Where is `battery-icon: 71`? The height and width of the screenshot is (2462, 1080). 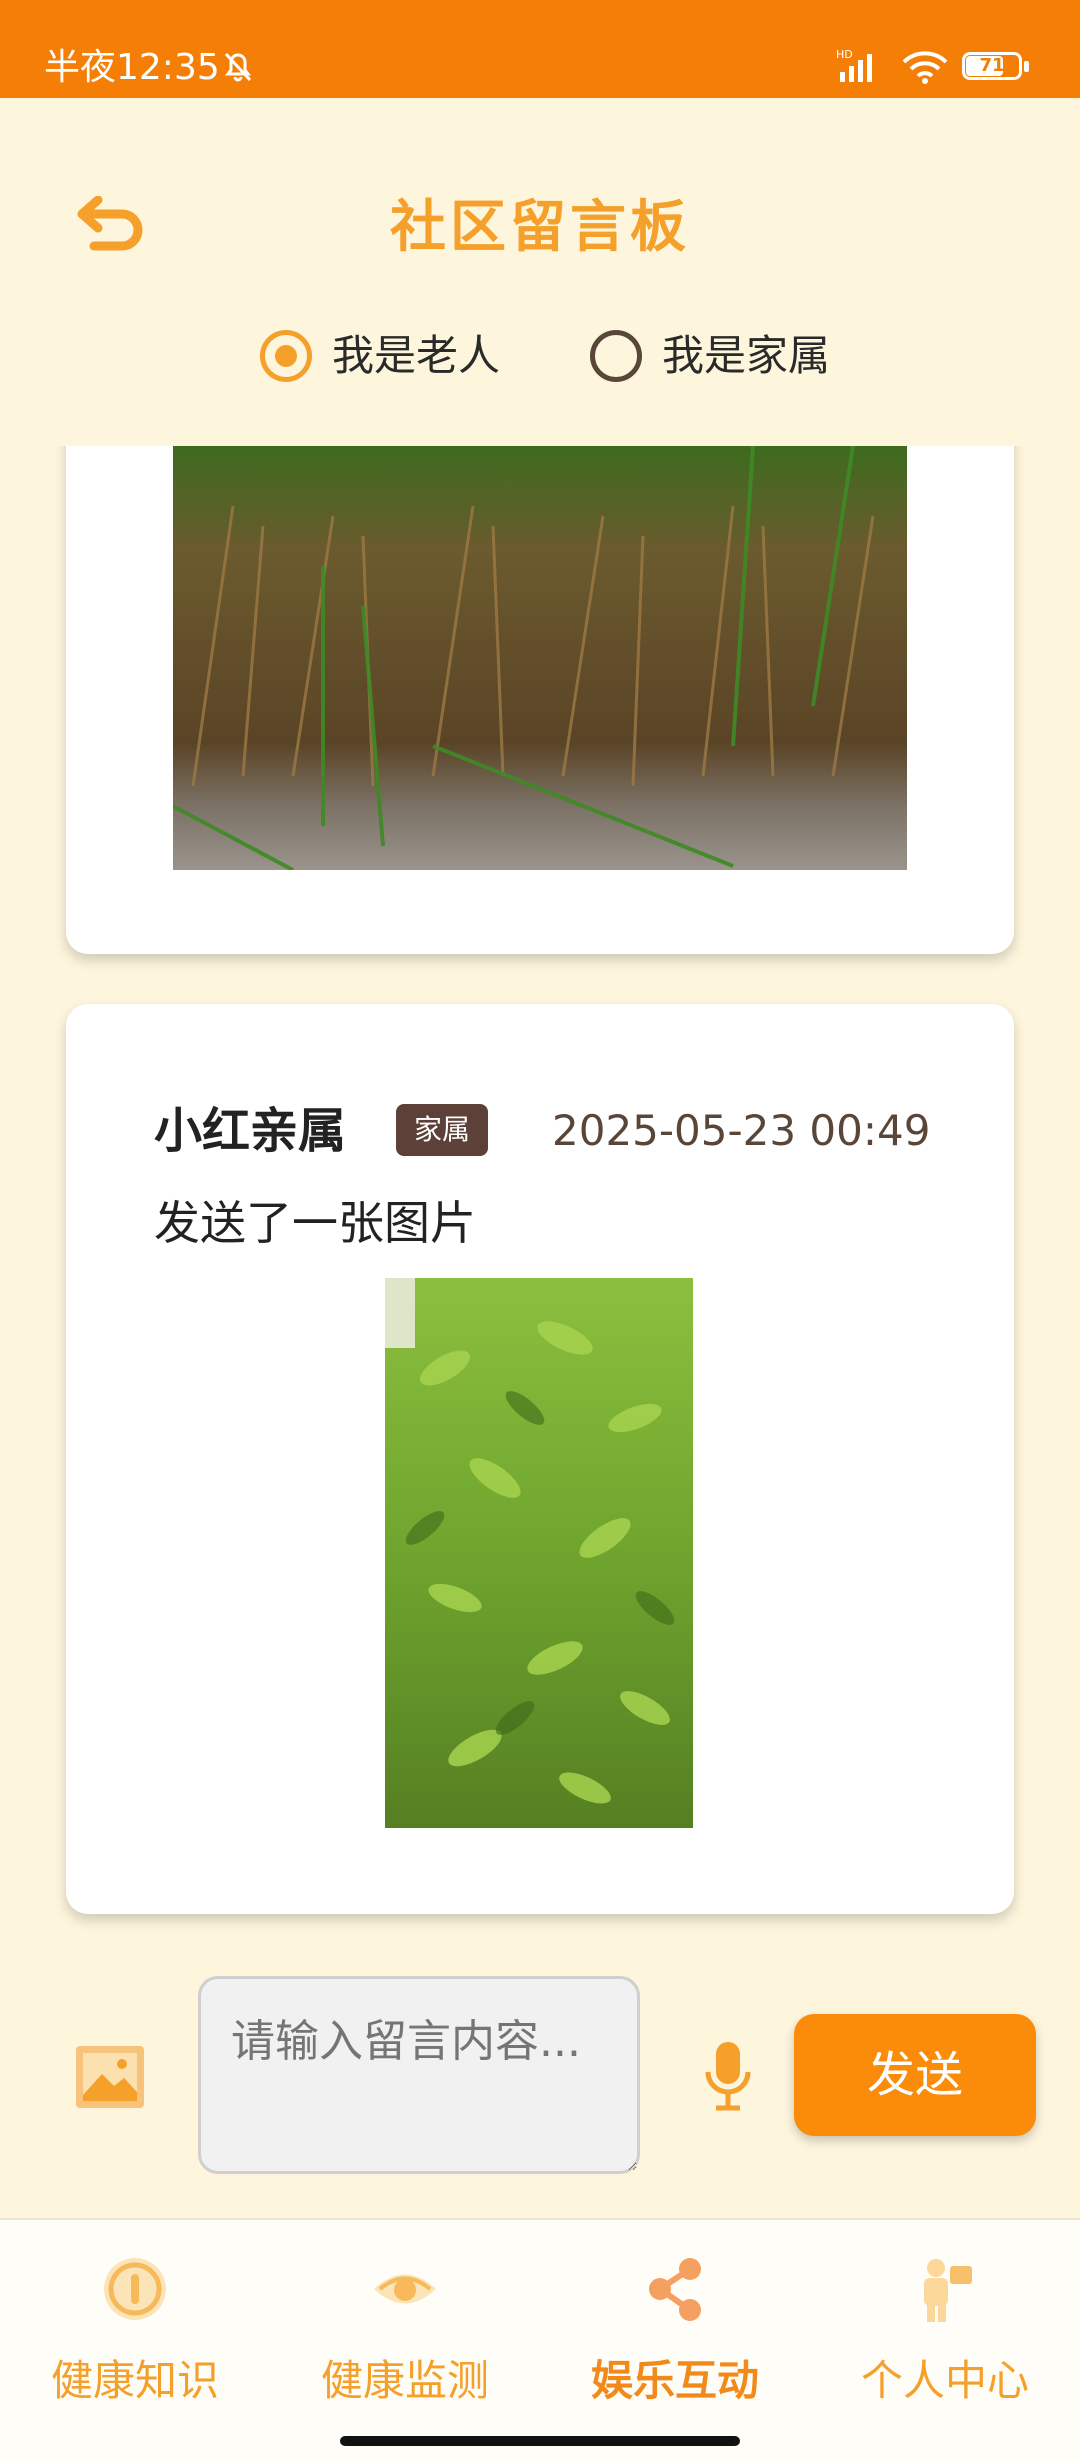 battery-icon: 71 is located at coordinates (997, 68).